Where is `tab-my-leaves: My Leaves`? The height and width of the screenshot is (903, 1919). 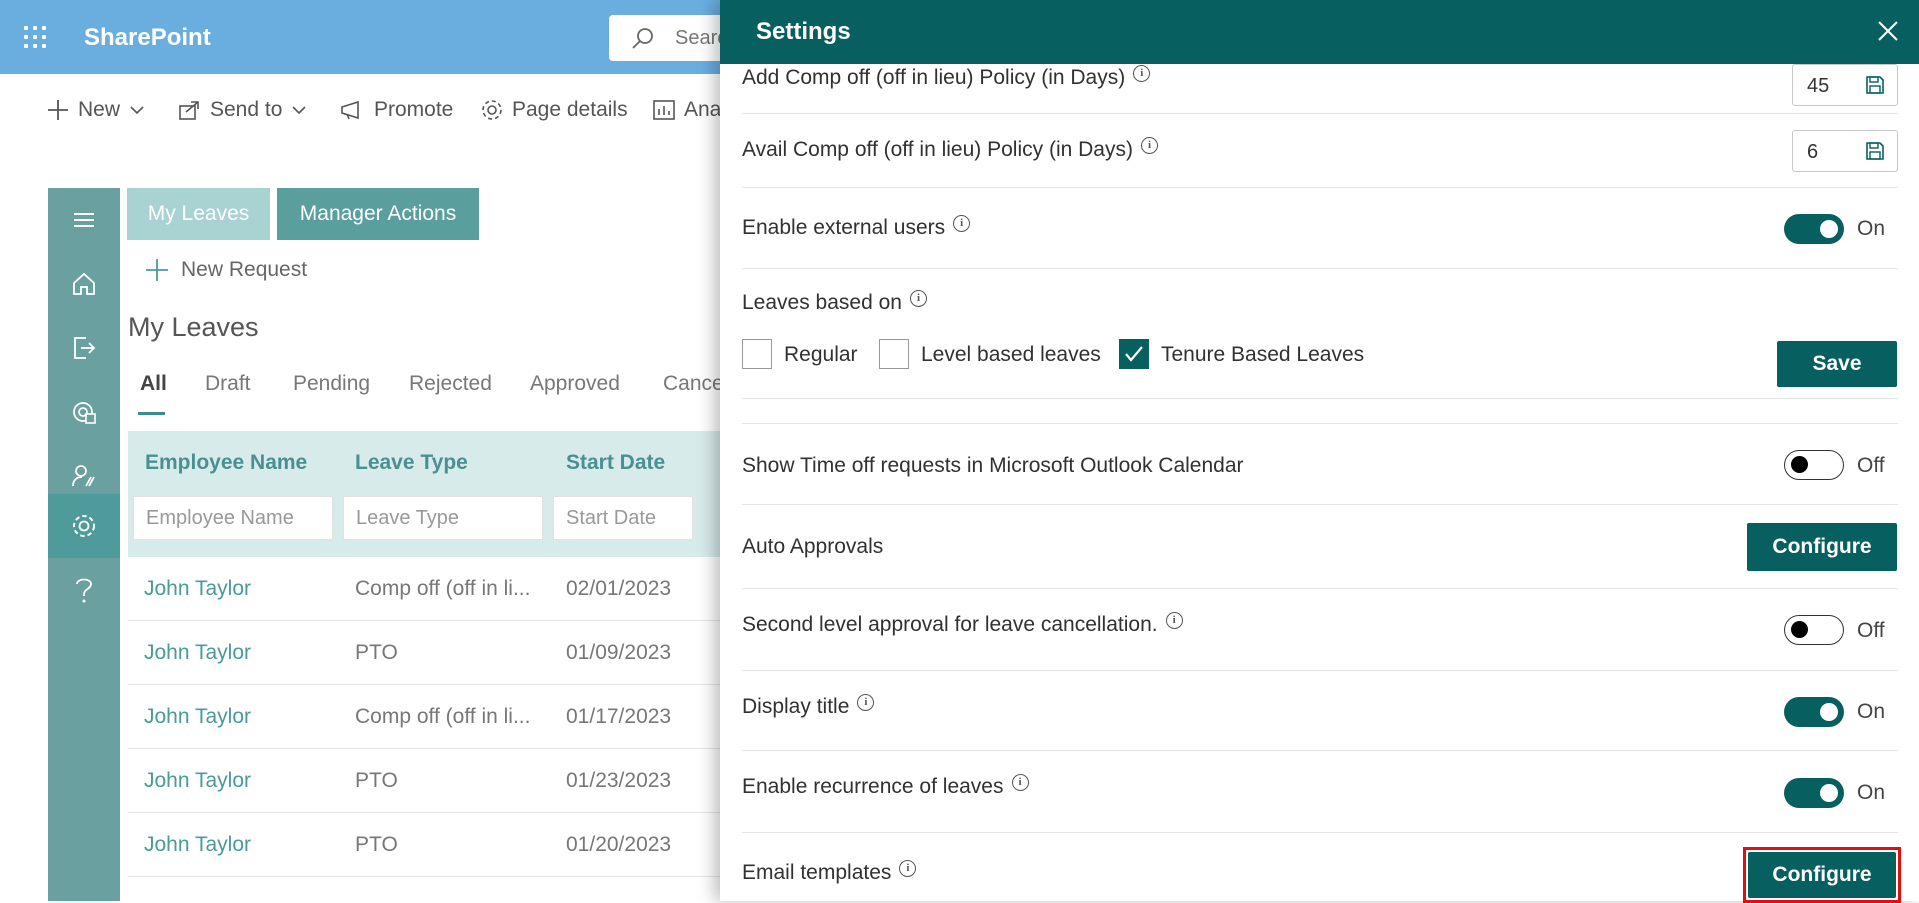
tab-my-leaves: My Leaves is located at coordinates (198, 214).